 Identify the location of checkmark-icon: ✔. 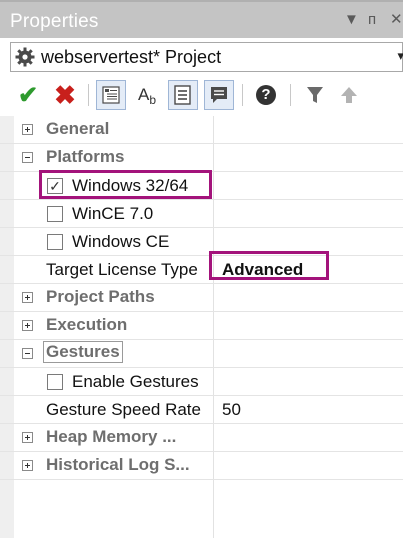
(28, 95).